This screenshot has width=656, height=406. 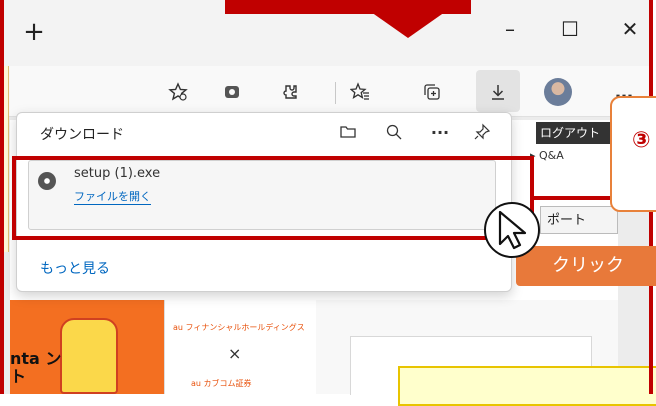 What do you see at coordinates (408, 19) in the screenshot?
I see `tutorial-arrow-down-icon` at bounding box center [408, 19].